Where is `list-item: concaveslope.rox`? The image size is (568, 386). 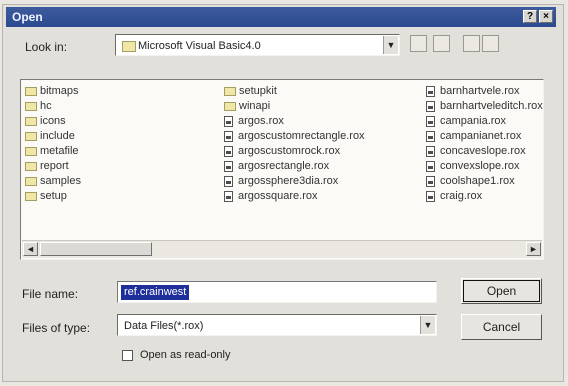
list-item: concaveslope.rox is located at coordinates (484, 151).